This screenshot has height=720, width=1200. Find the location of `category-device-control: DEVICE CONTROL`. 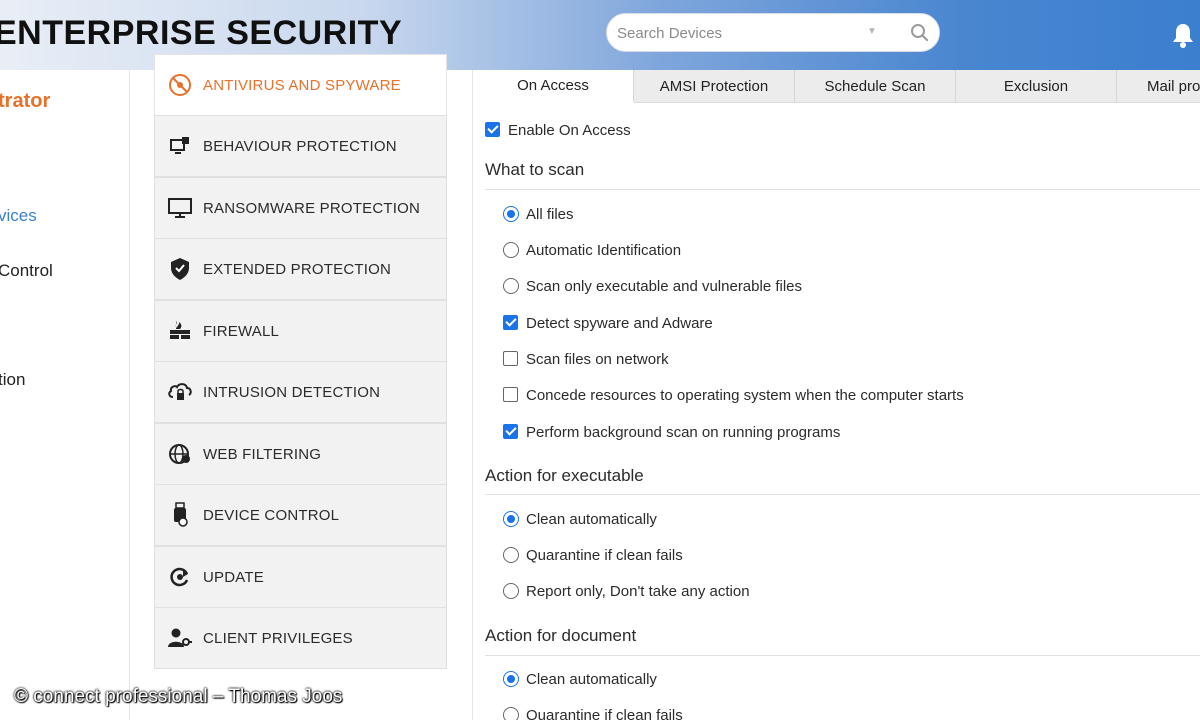

category-device-control: DEVICE CONTROL is located at coordinates (300, 515).